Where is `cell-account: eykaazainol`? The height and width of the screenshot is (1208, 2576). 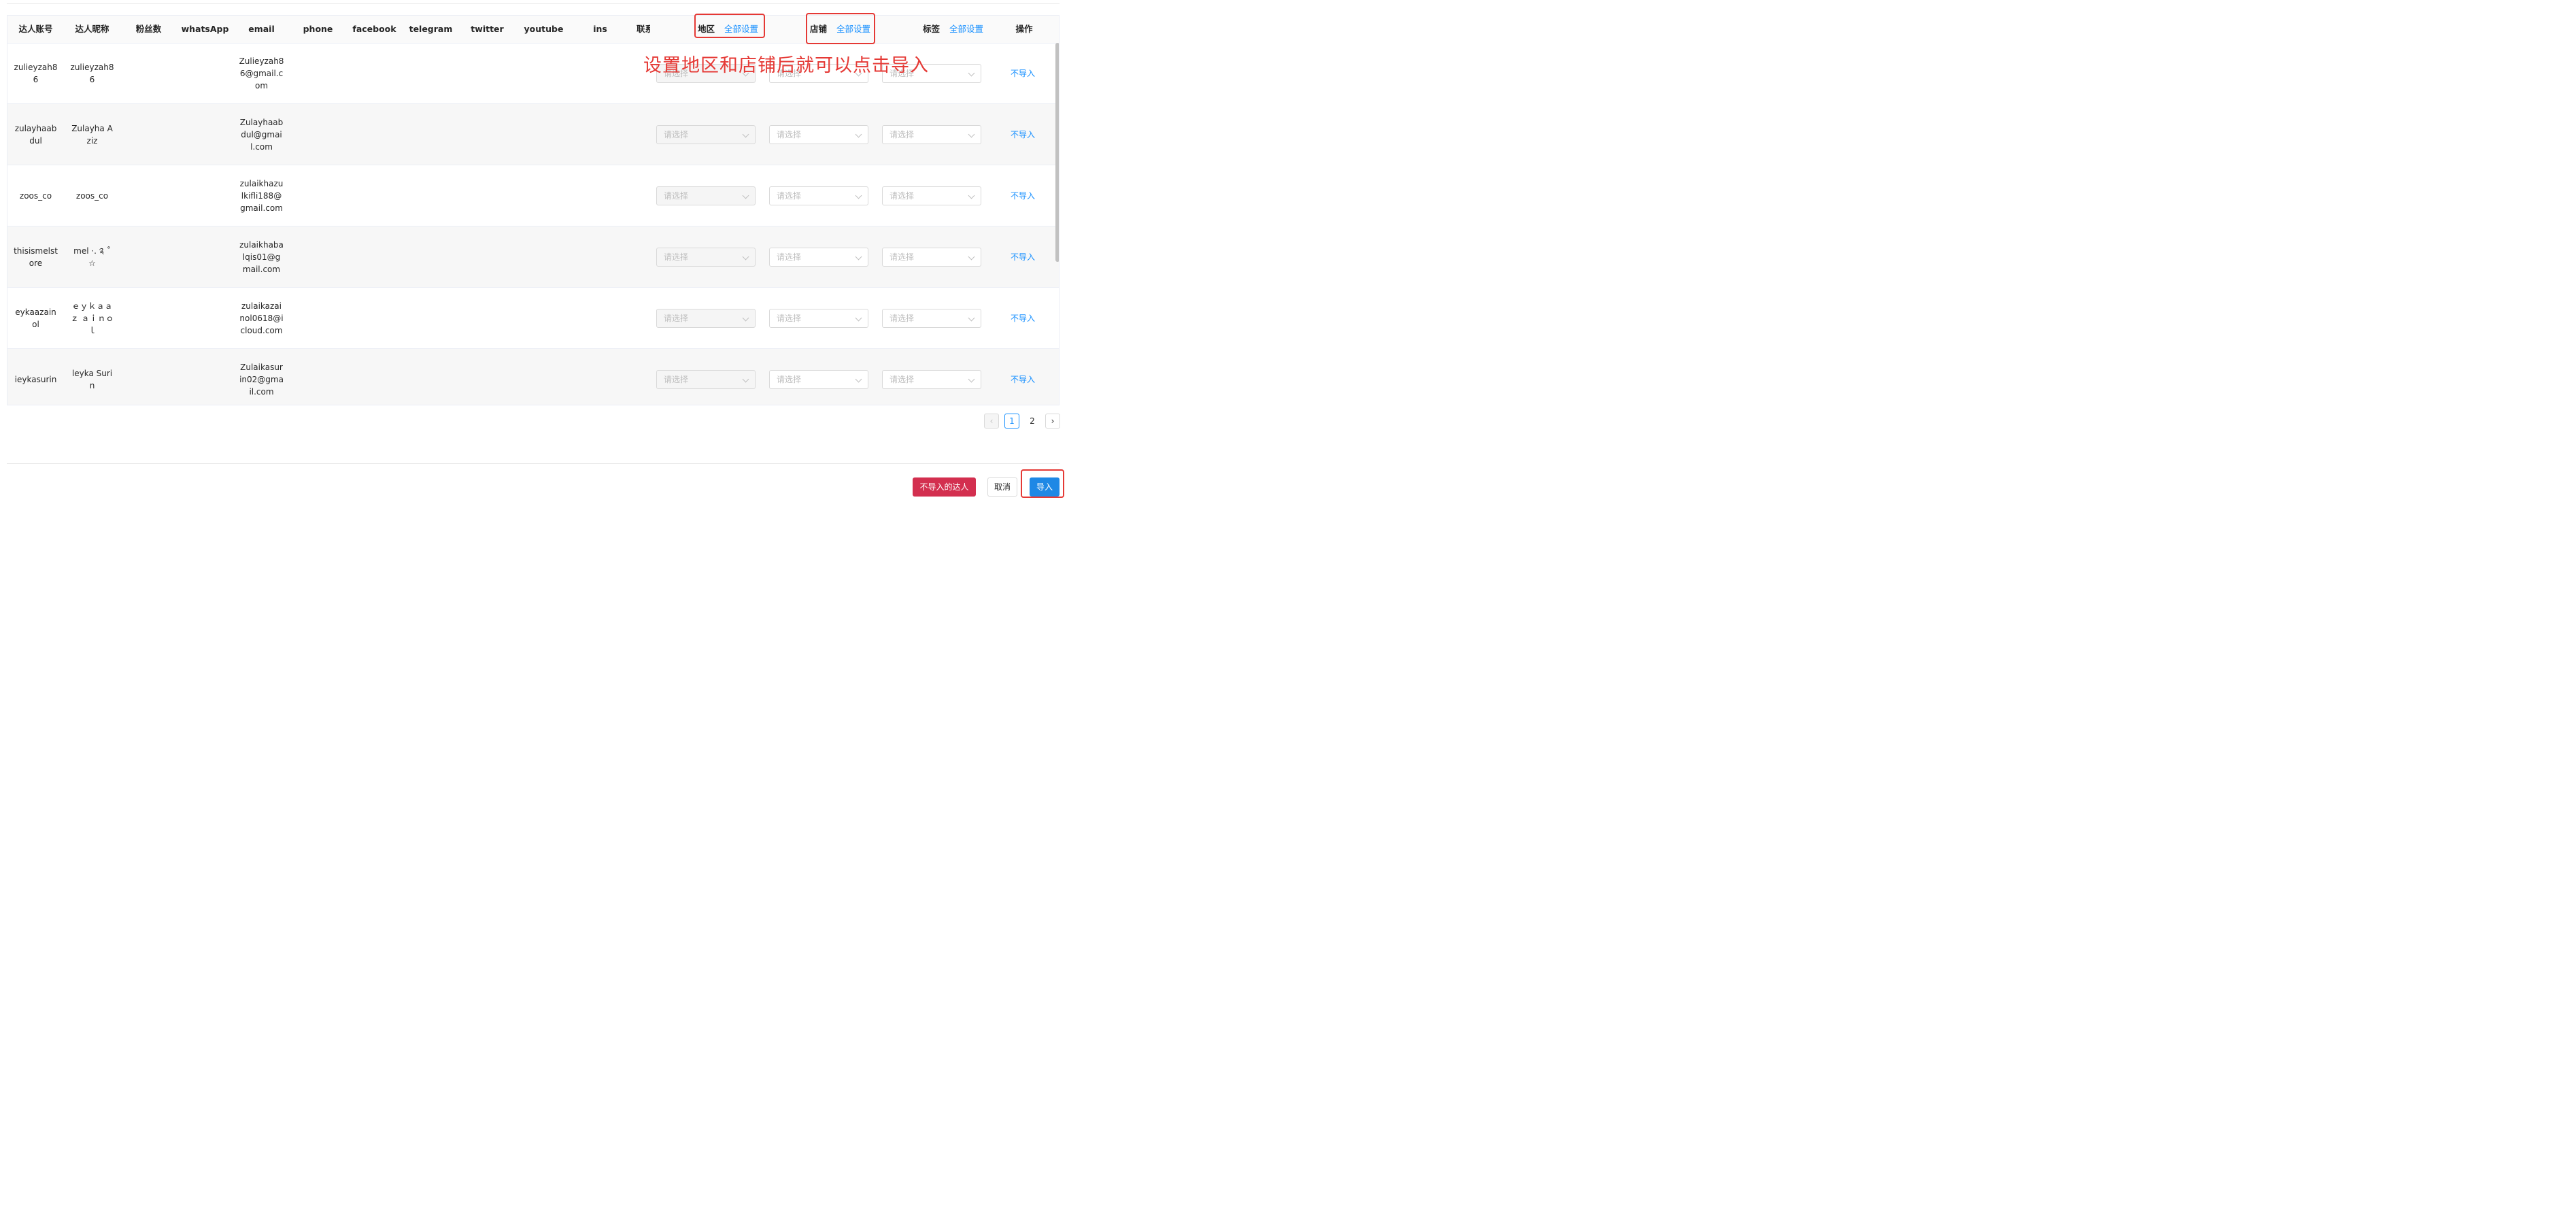
cell-account: eykaazainol is located at coordinates (35, 318).